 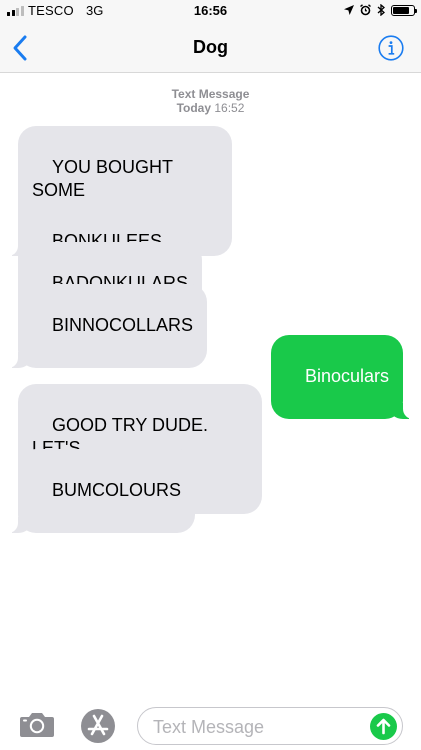 I want to click on message-text: BUMCOLOURS, so click(x=117, y=490).